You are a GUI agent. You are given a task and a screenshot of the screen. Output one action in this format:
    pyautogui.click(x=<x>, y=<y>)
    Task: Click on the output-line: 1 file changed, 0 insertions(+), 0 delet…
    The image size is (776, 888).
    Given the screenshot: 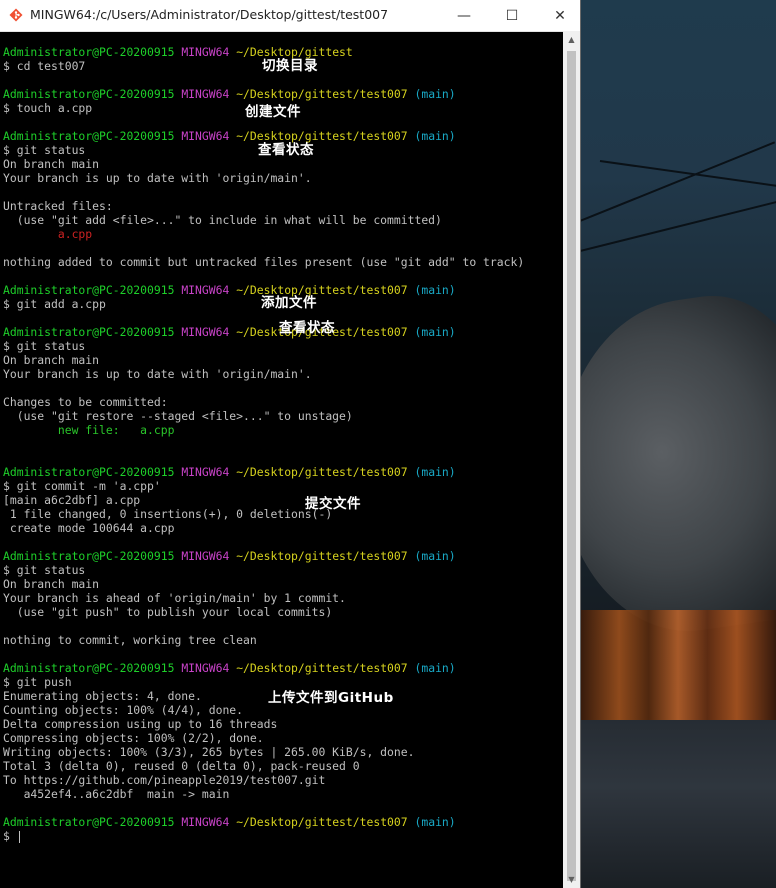 What is the action you would take?
    pyautogui.click(x=168, y=514)
    